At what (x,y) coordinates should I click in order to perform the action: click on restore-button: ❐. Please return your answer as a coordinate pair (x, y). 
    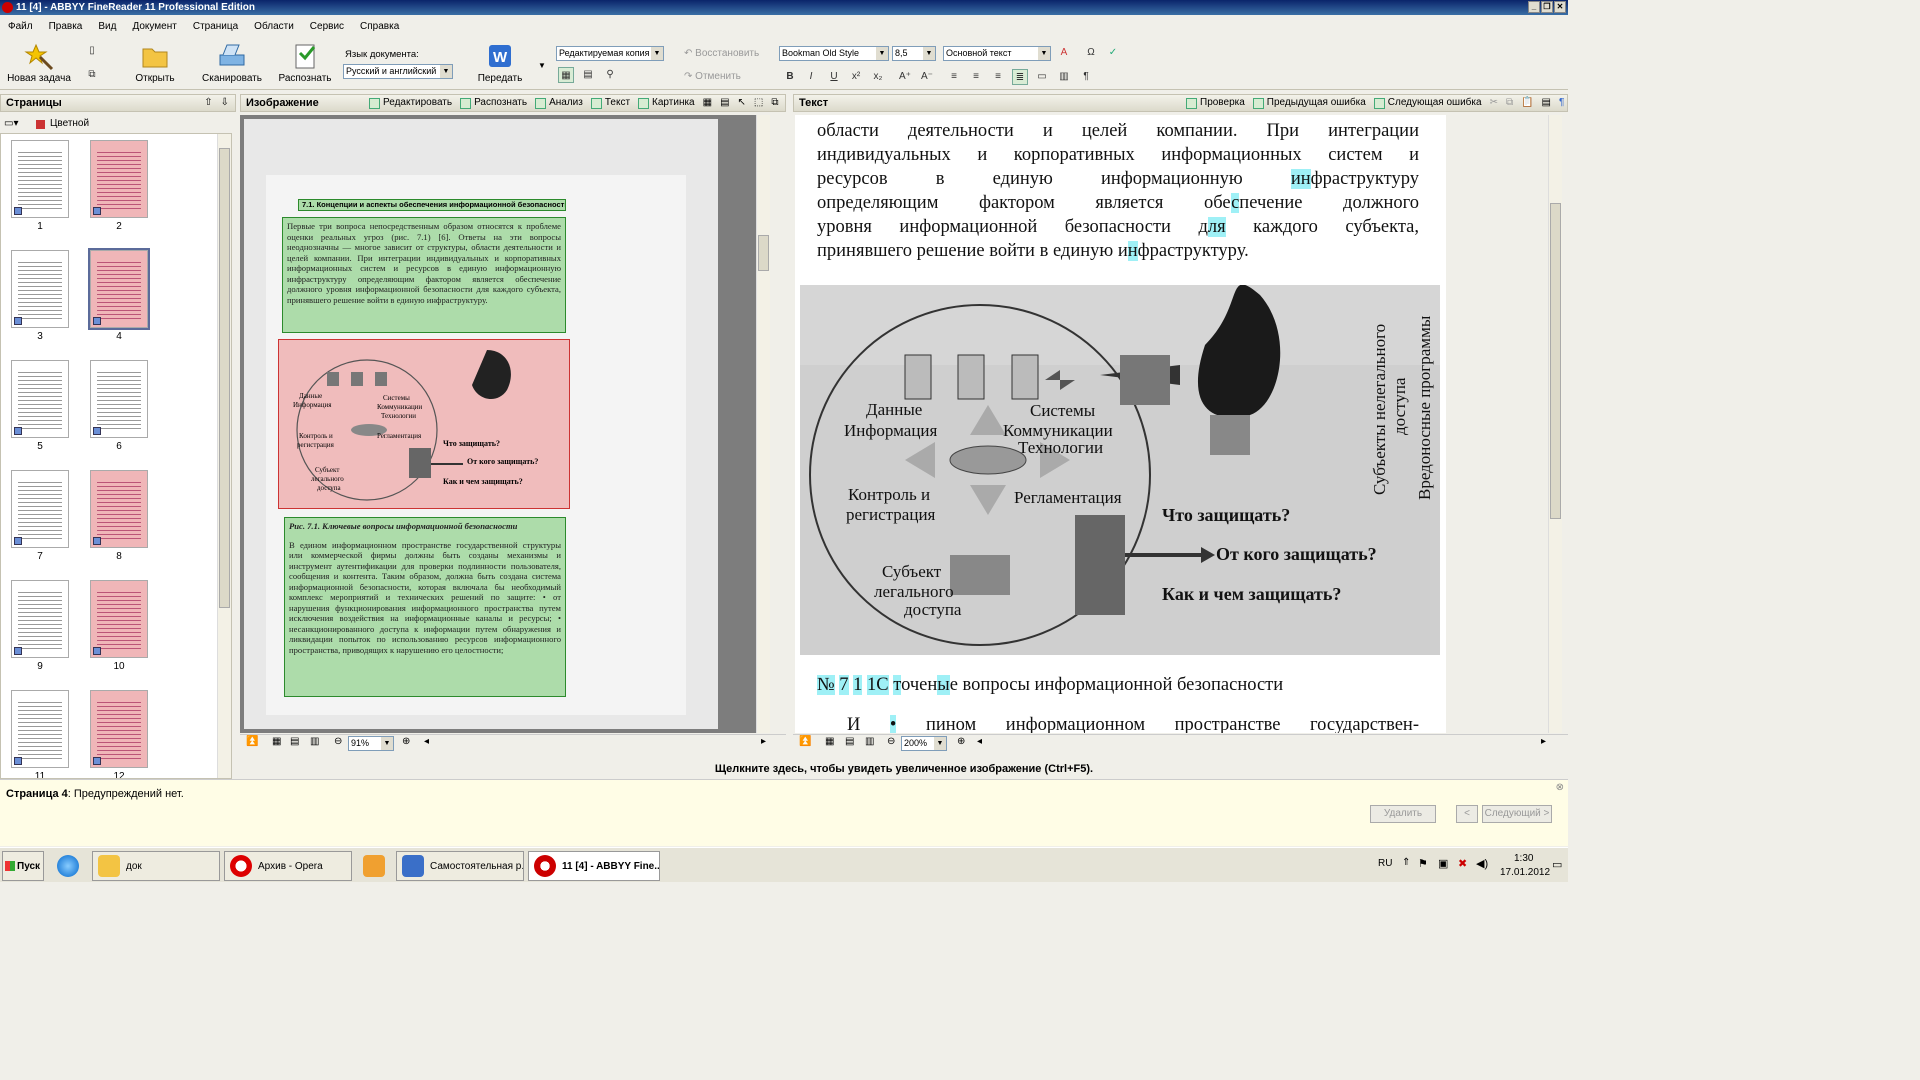
    Looking at the image, I should click on (1547, 7).